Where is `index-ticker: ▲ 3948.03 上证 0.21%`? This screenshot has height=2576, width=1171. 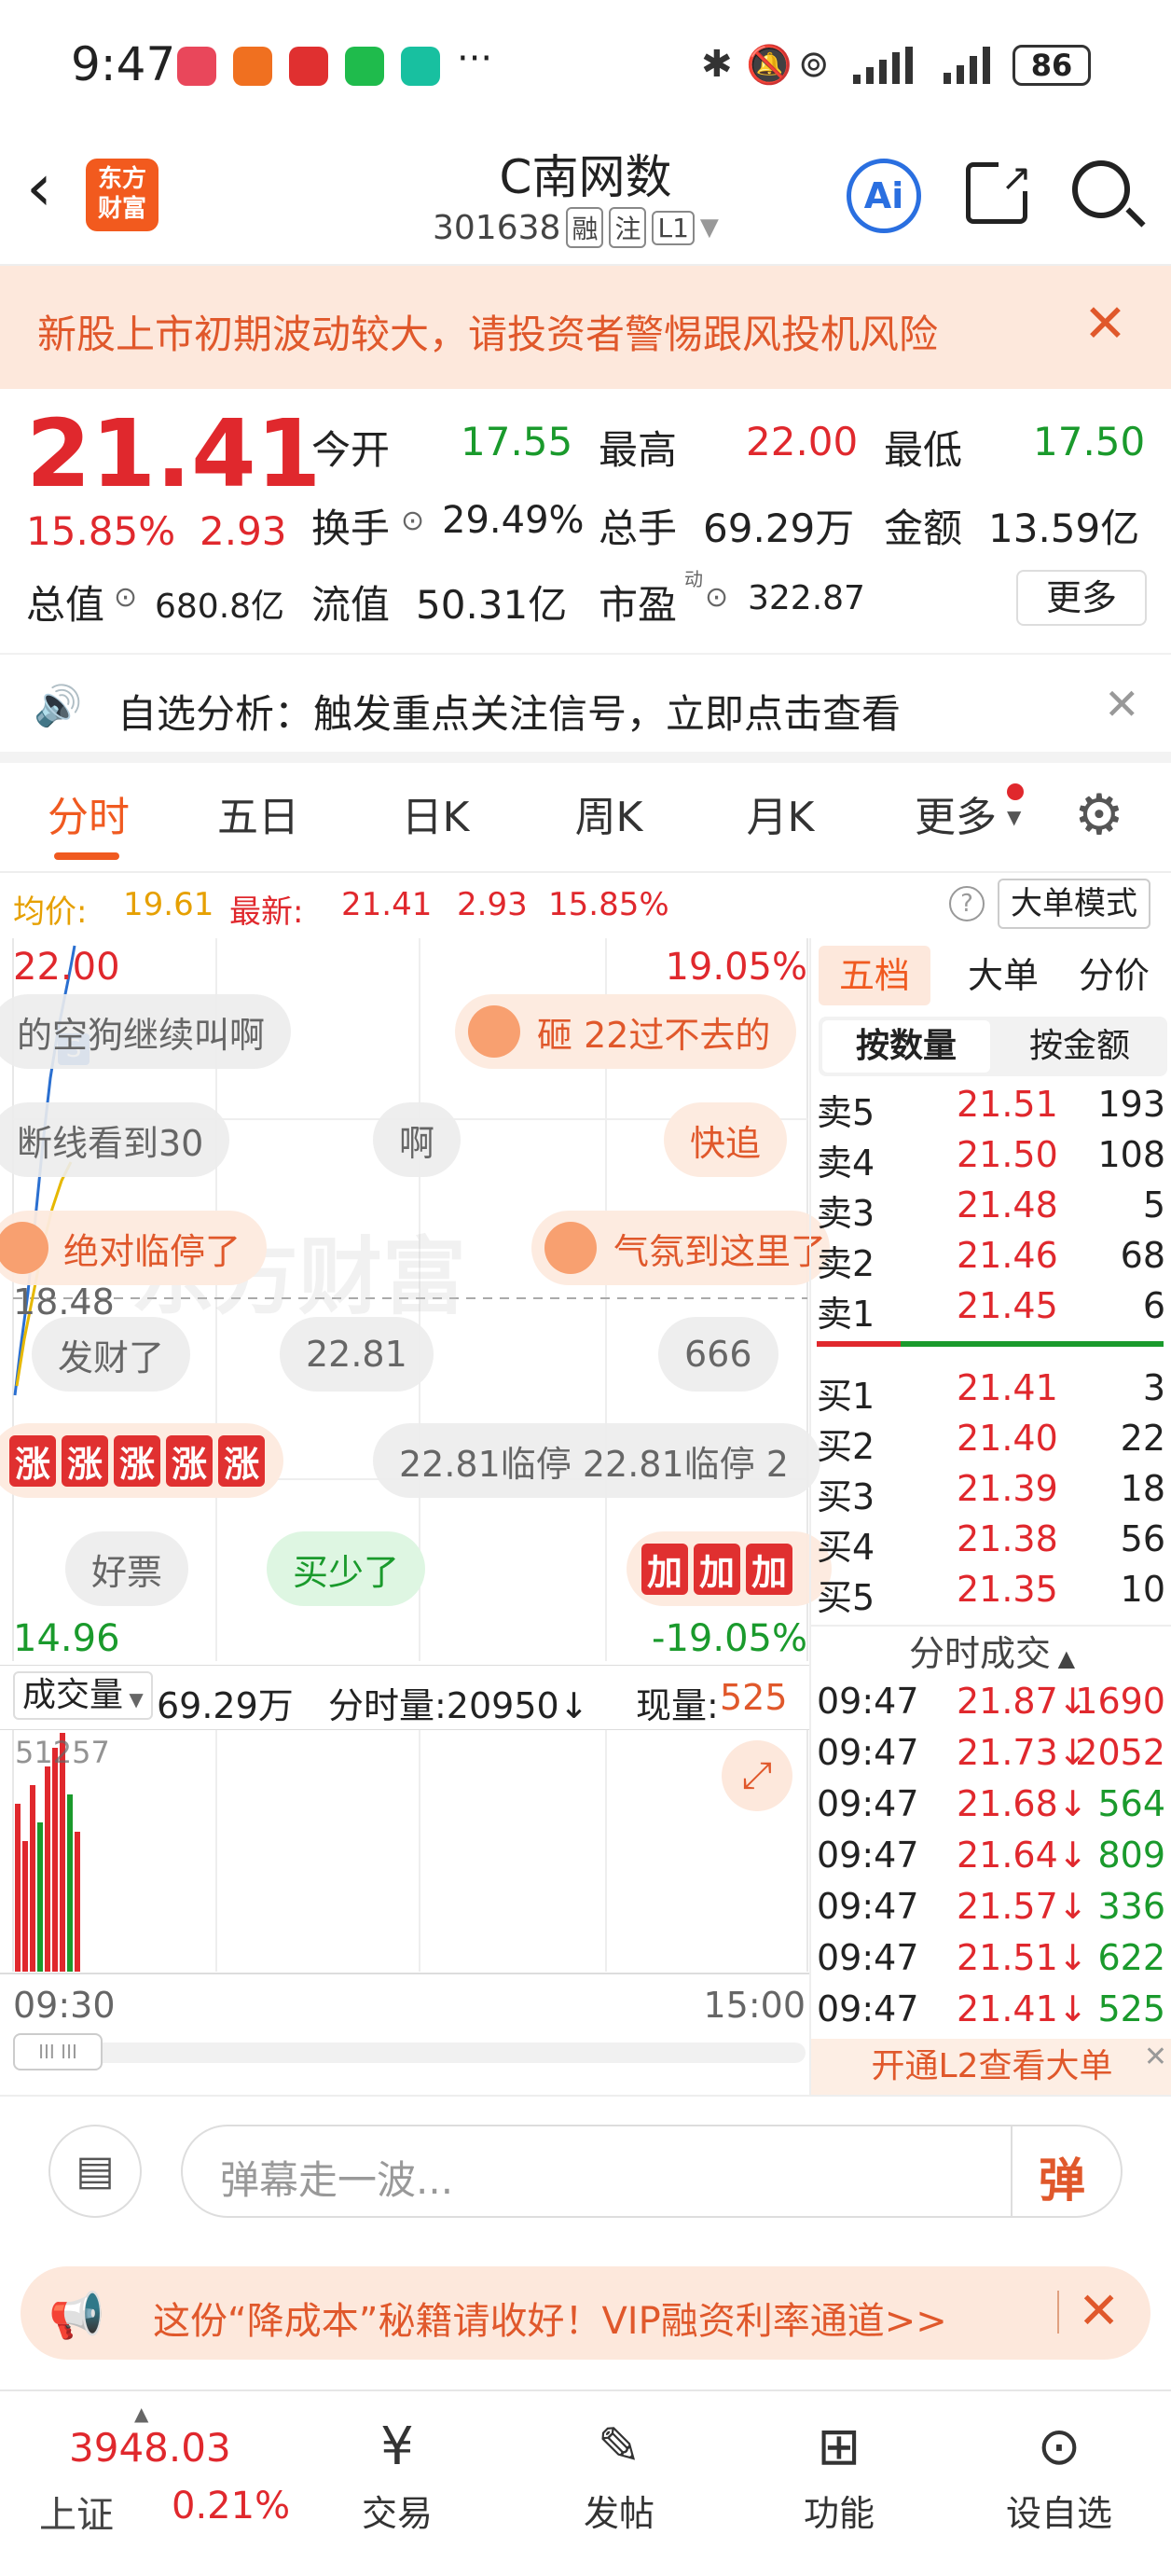
index-ticker: ▲ 3948.03 上证 0.21% is located at coordinates (145, 2483).